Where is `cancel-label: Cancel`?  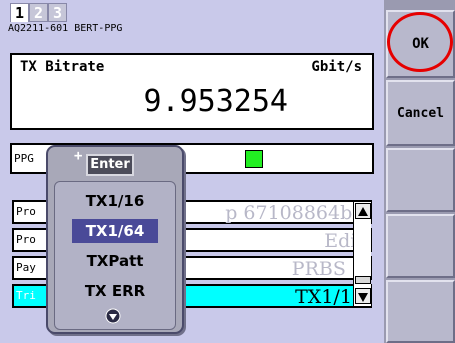 cancel-label: Cancel is located at coordinates (420, 113).